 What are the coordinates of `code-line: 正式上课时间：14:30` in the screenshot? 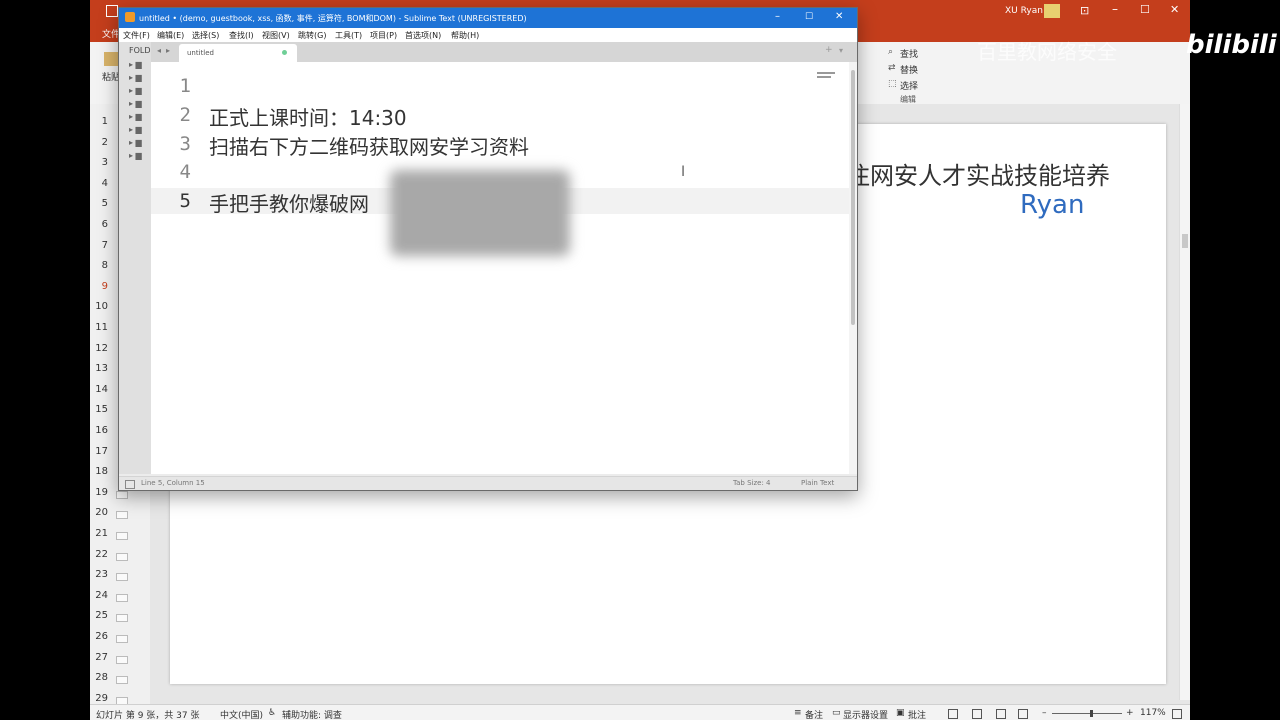 It's located at (308, 116).